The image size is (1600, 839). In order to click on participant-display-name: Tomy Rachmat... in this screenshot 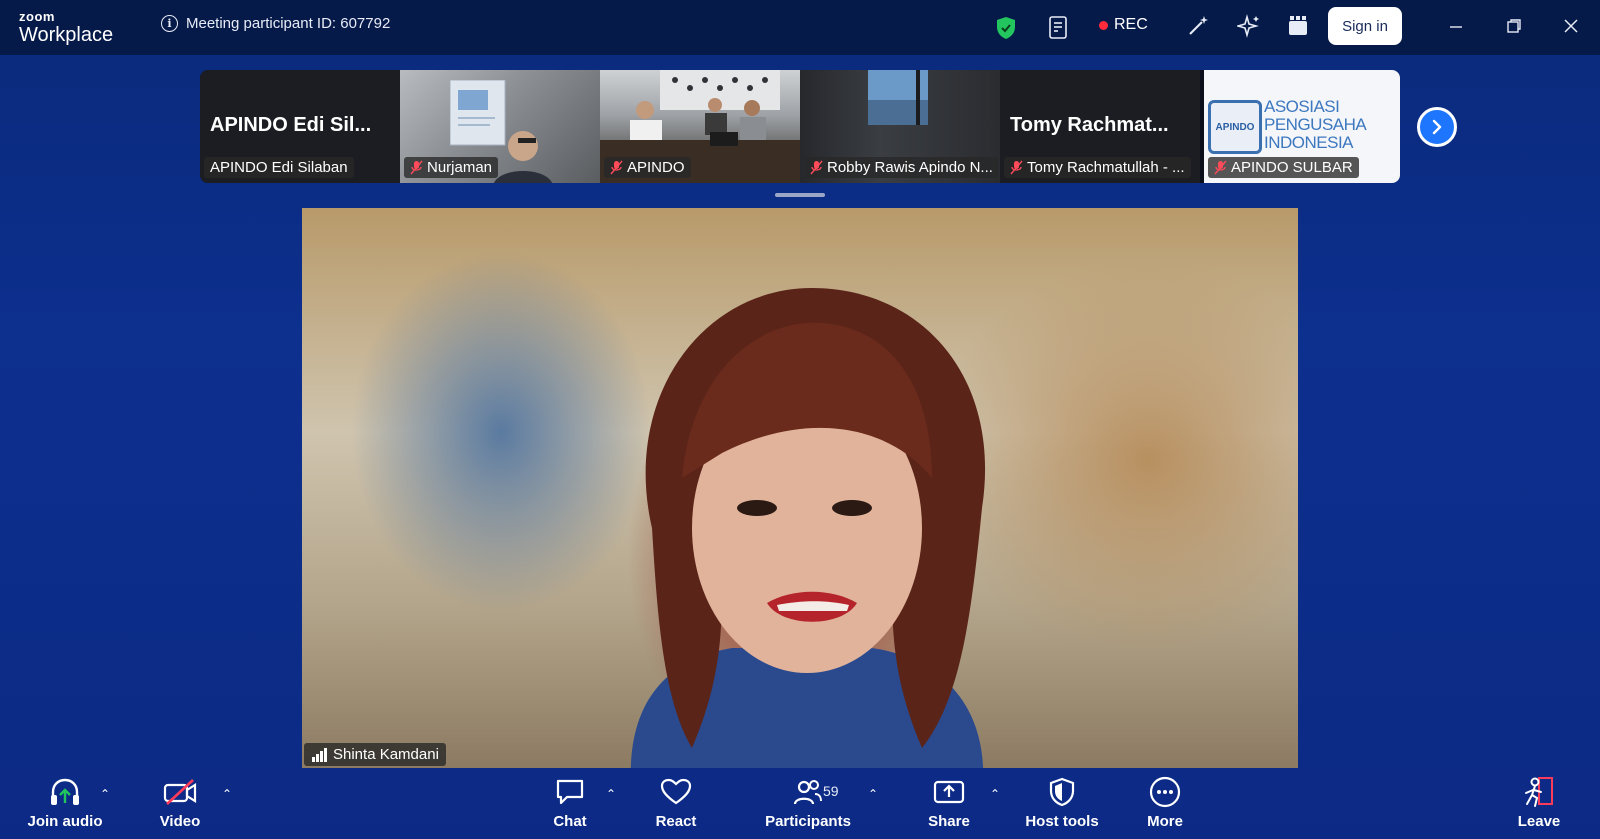, I will do `click(1089, 125)`.